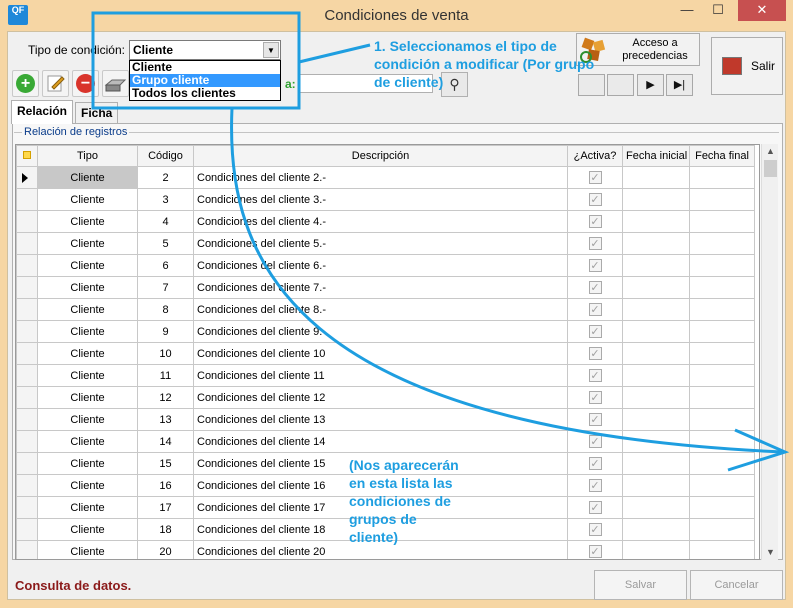 The height and width of the screenshot is (608, 793). I want to click on table-row: Cliente 10 Condiciones del cliente 10 ✓, so click(385, 353).